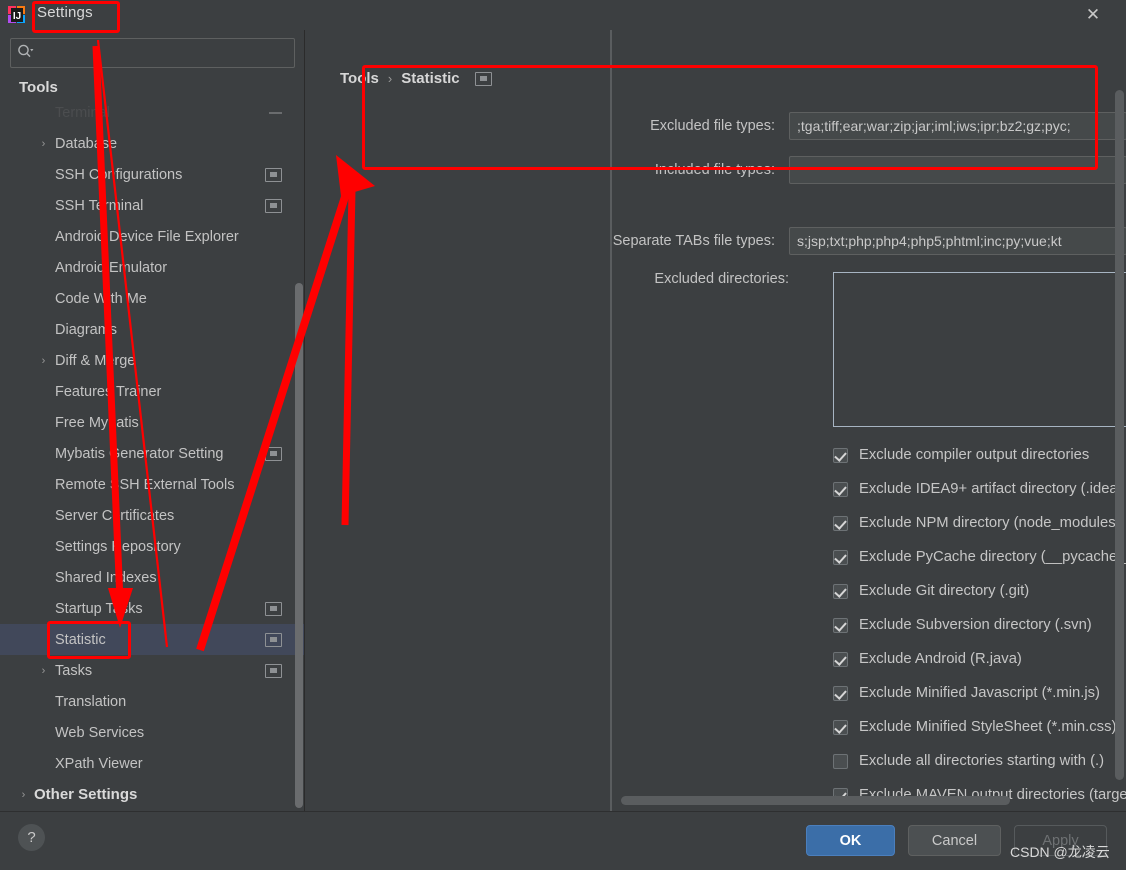  What do you see at coordinates (152, 329) in the screenshot?
I see `sidebar-item-diagrams: Diagrams` at bounding box center [152, 329].